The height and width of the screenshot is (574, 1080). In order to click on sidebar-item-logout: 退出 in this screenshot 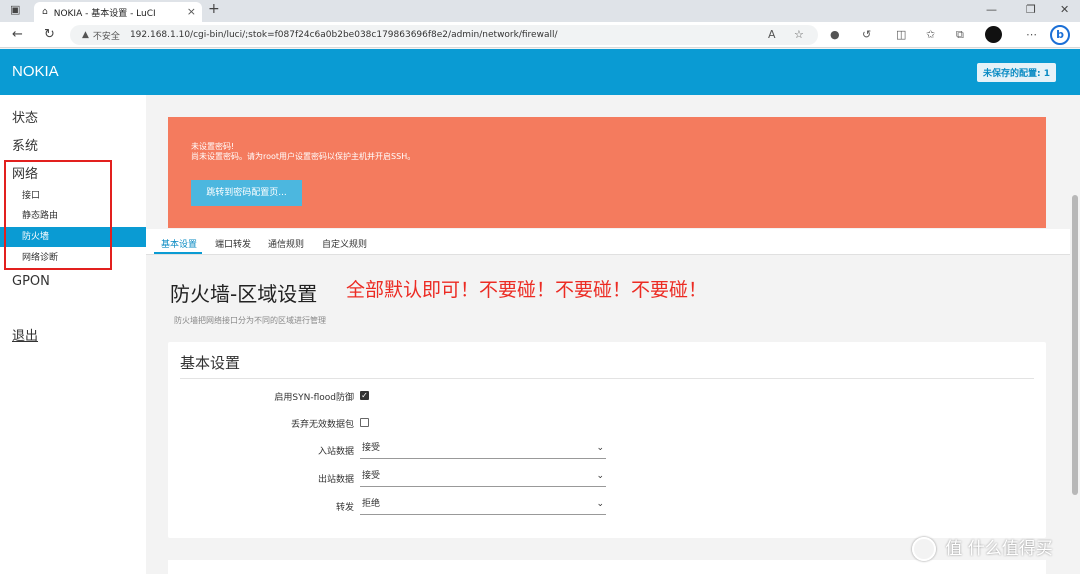, I will do `click(25, 334)`.